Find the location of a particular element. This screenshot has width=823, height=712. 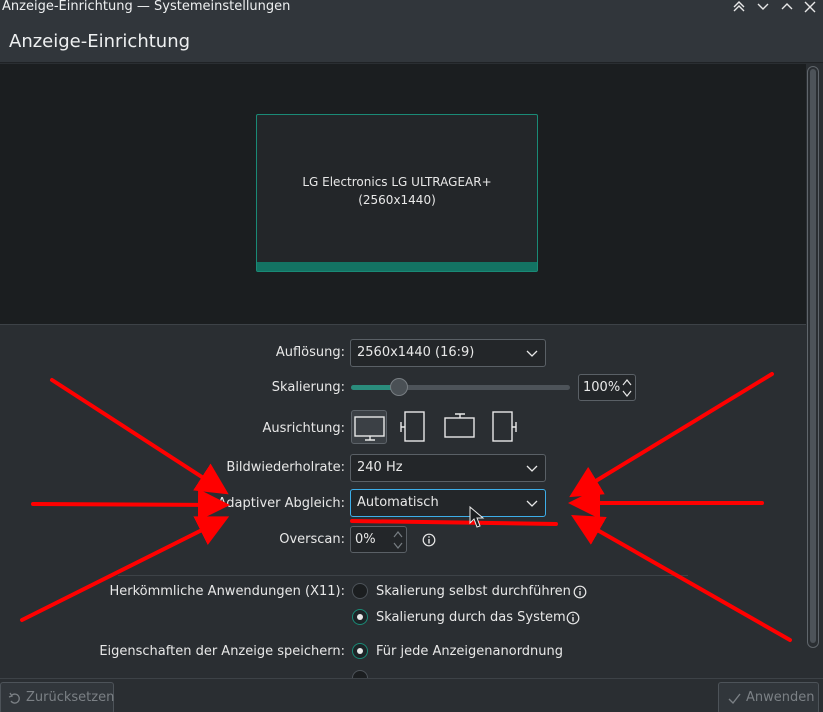

refresh-rate-value: 240 Hz is located at coordinates (380, 467).